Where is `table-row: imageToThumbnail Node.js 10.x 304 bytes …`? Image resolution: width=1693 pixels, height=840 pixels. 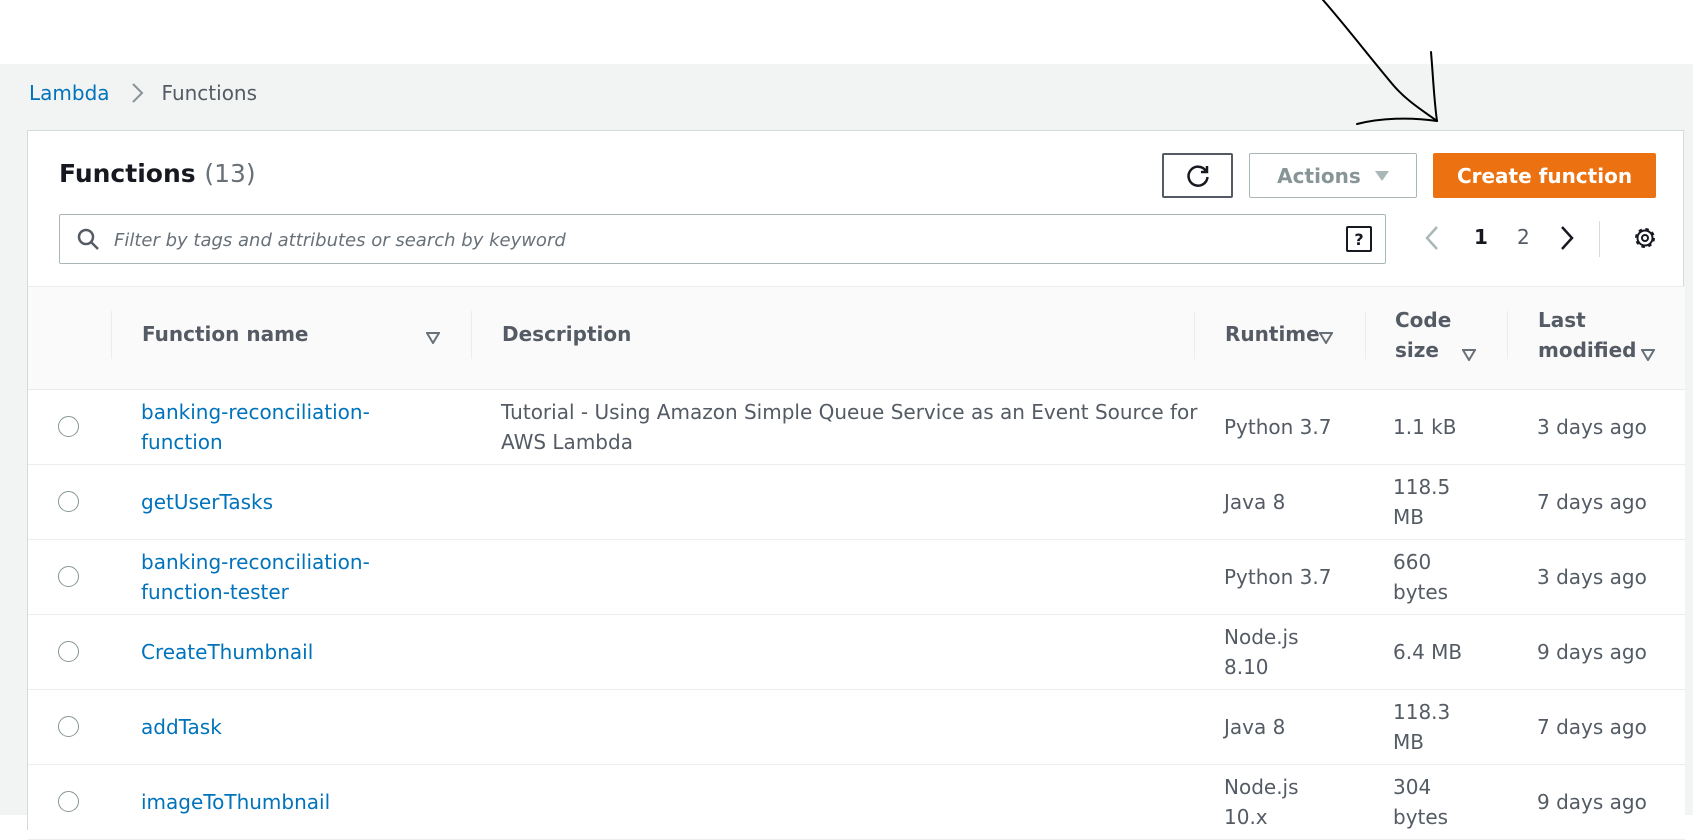
table-row: imageToThumbnail Node.js 10.x 304 bytes … is located at coordinates (856, 802).